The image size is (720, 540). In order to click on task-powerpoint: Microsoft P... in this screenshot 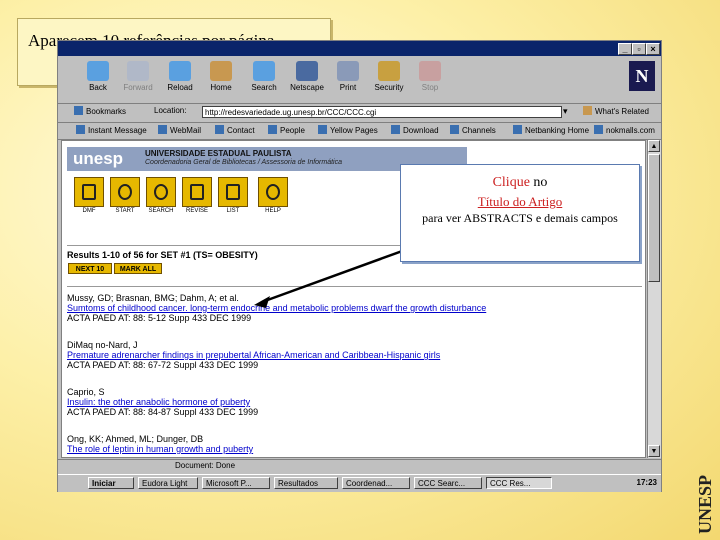, I will do `click(236, 483)`.